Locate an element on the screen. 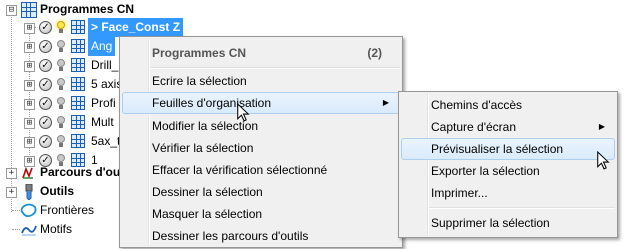  menu-item-label: Capture d'écran is located at coordinates (474, 127).